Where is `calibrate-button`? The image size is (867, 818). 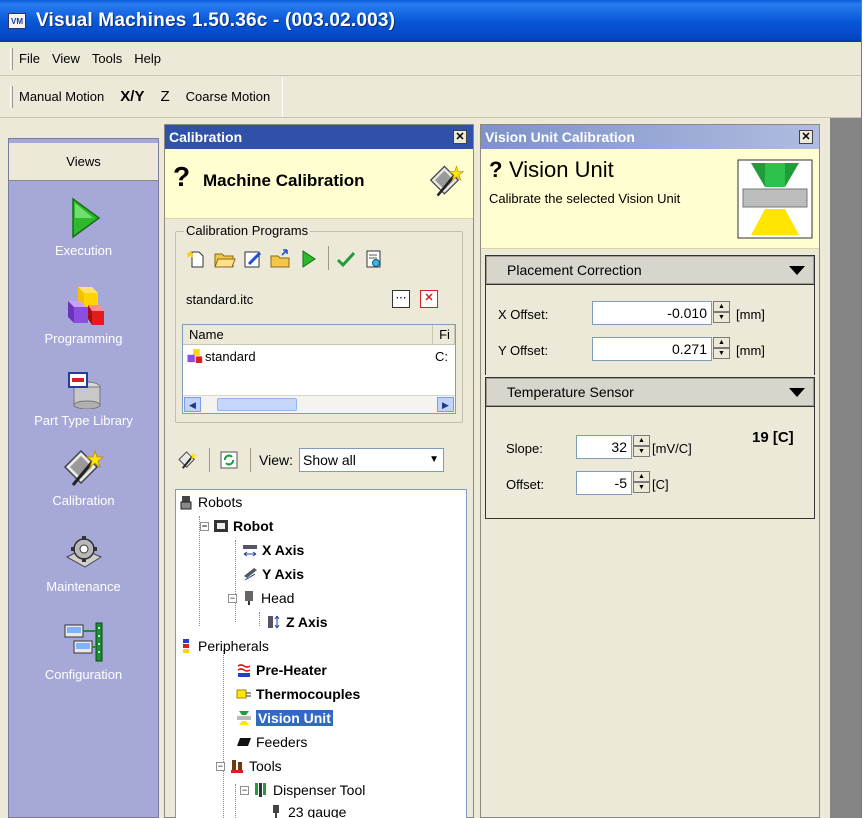 calibrate-button is located at coordinates (188, 460).